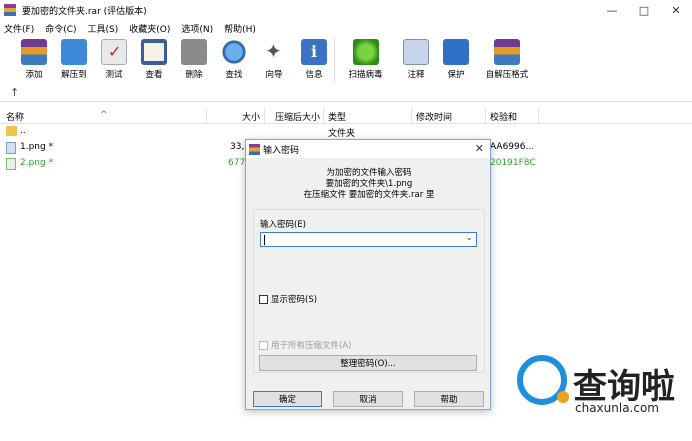 The width and height of the screenshot is (692, 441). I want to click on file-name: 2.png *, so click(37, 163).